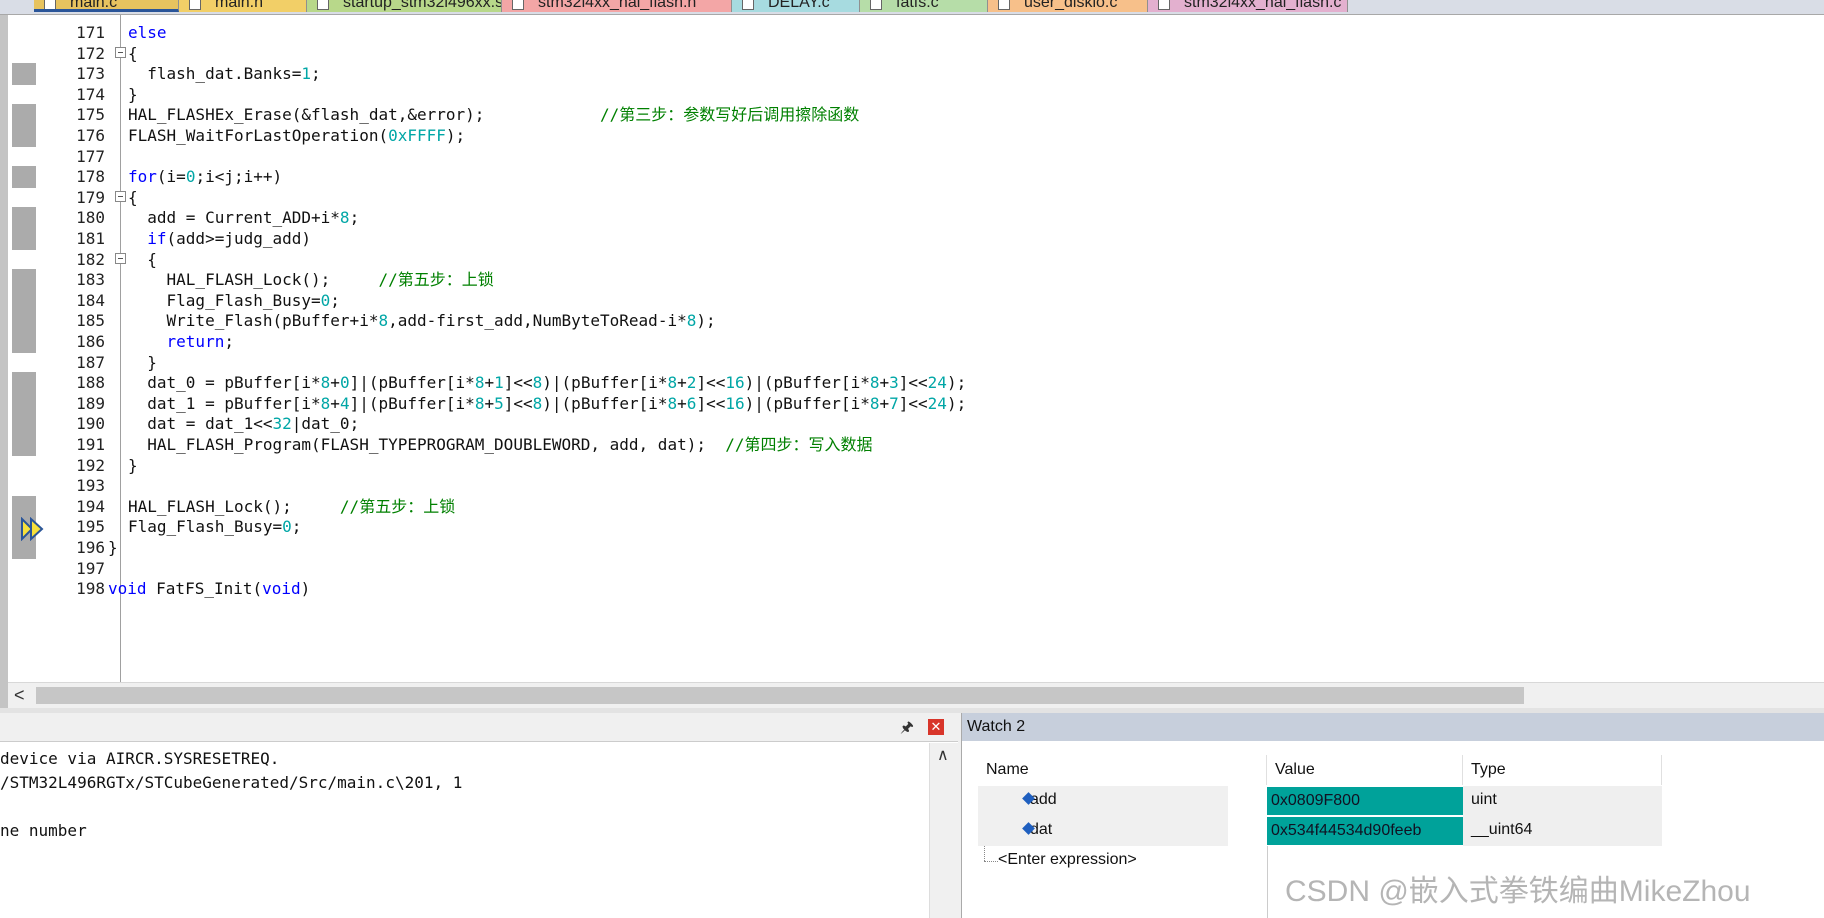 The image size is (1824, 918). What do you see at coordinates (94, 5) in the screenshot?
I see `tab-label: main.c` at bounding box center [94, 5].